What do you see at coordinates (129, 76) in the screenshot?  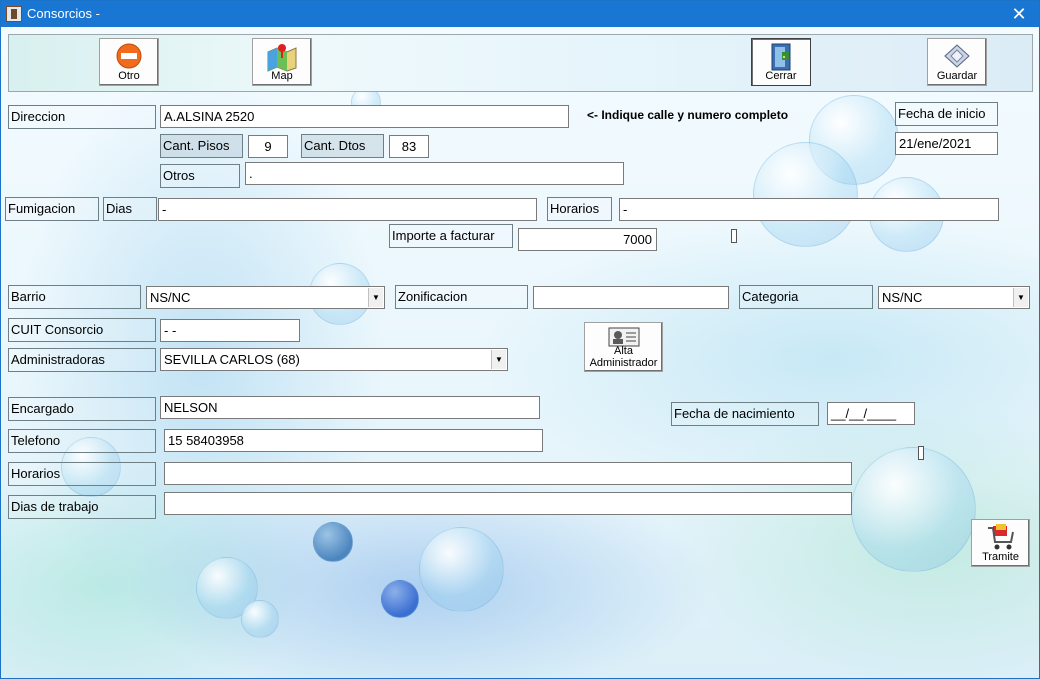 I see `otro-label: Otro` at bounding box center [129, 76].